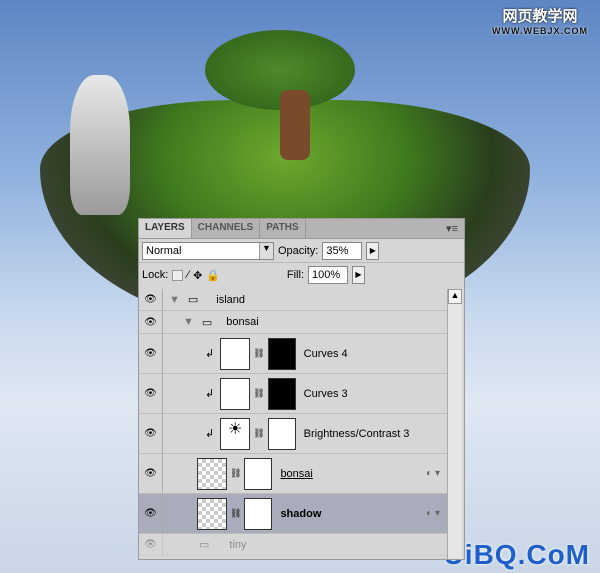  Describe the element at coordinates (293, 322) in the screenshot. I see `layer-bonsai-group: 👁 ▼ ▭ bonsai` at that location.